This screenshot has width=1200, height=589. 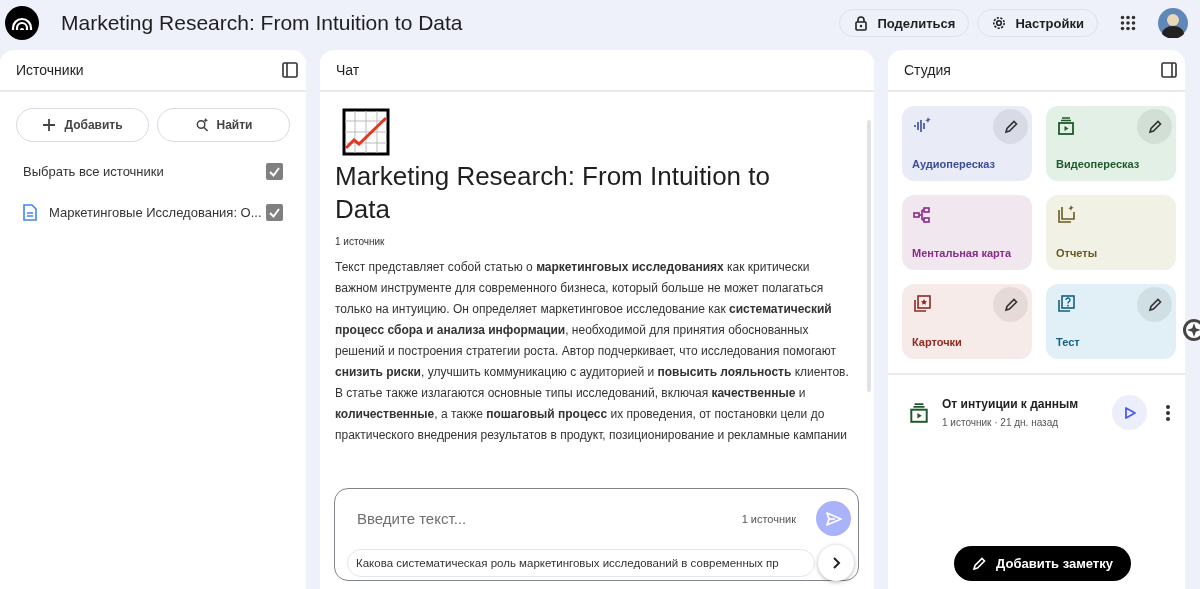 What do you see at coordinates (1111, 143) in the screenshot?
I see `studio-tile: Видеопересказ` at bounding box center [1111, 143].